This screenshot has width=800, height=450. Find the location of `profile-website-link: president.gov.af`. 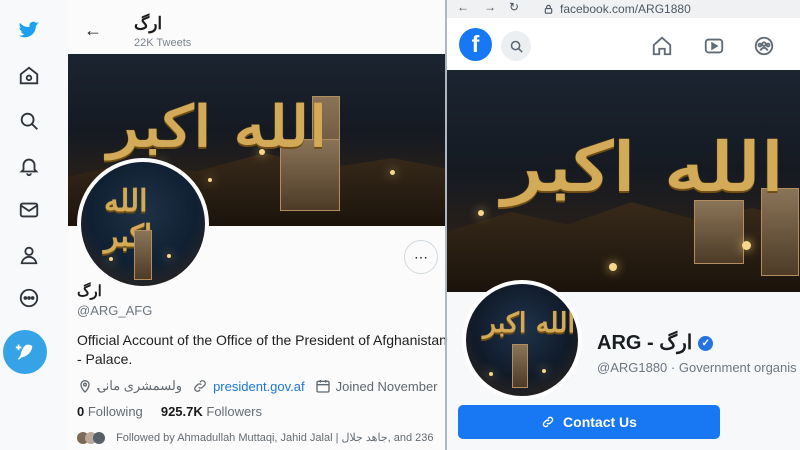

profile-website-link: president.gov.af is located at coordinates (259, 386).